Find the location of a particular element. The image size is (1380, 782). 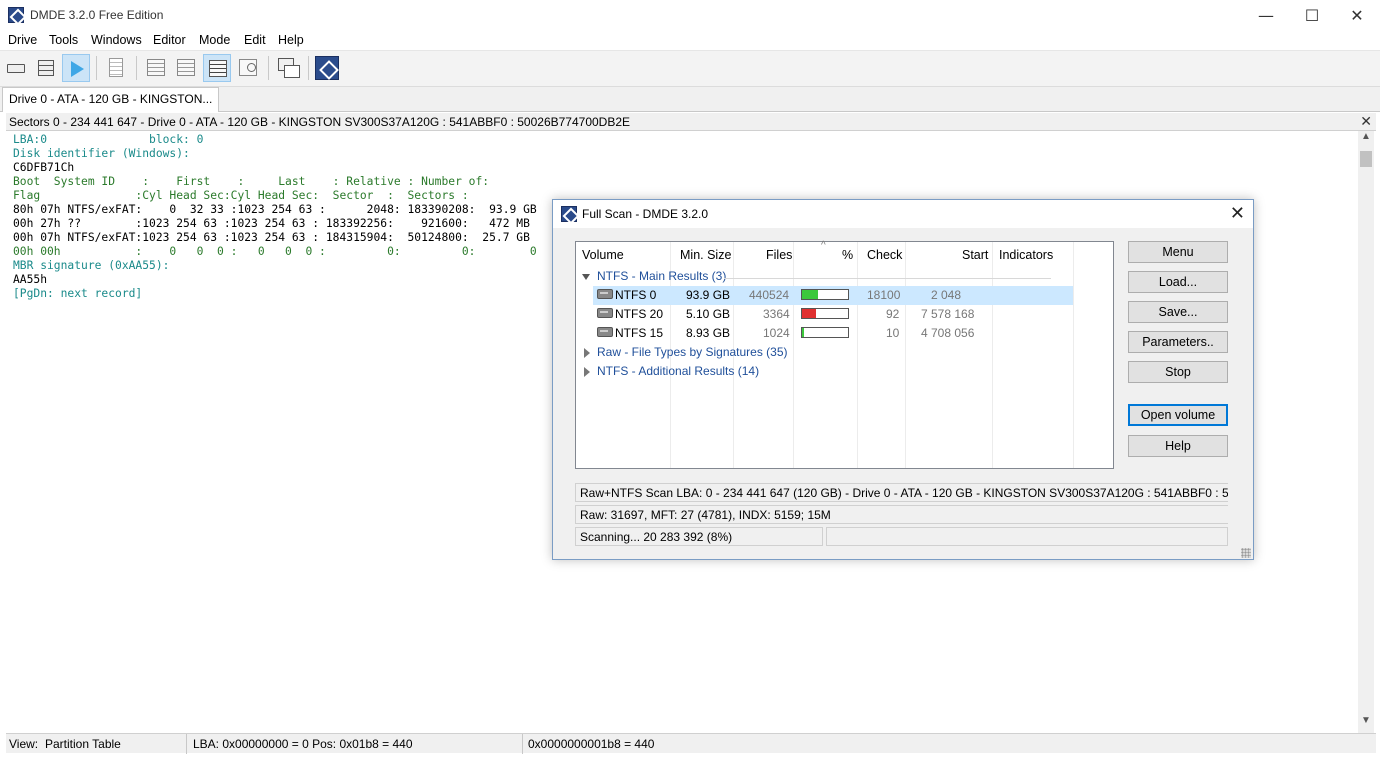

min-size: 5.10 GB is located at coordinates (708, 314).